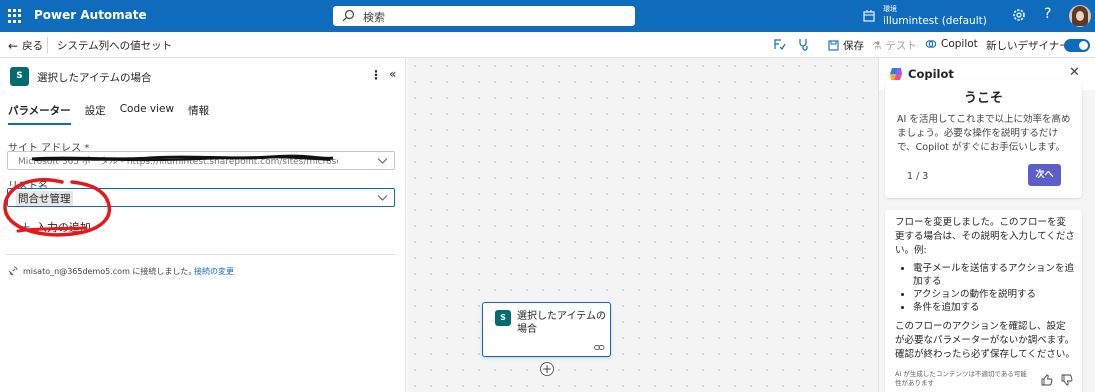 Image resolution: width=1095 pixels, height=392 pixels. What do you see at coordinates (25, 227) in the screenshot?
I see `plus-icon: +` at bounding box center [25, 227].